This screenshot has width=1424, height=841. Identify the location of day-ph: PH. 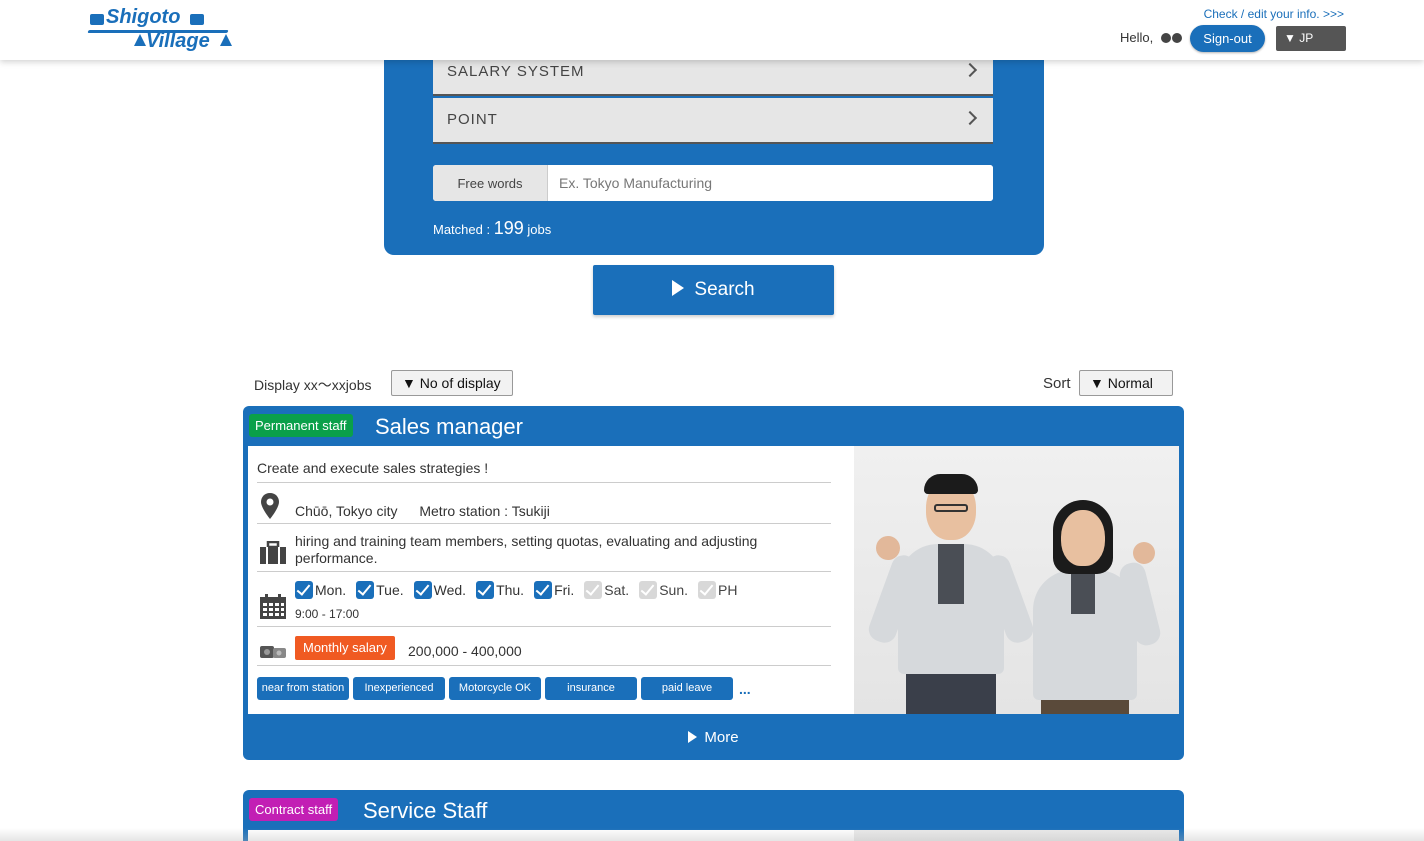
(717, 590).